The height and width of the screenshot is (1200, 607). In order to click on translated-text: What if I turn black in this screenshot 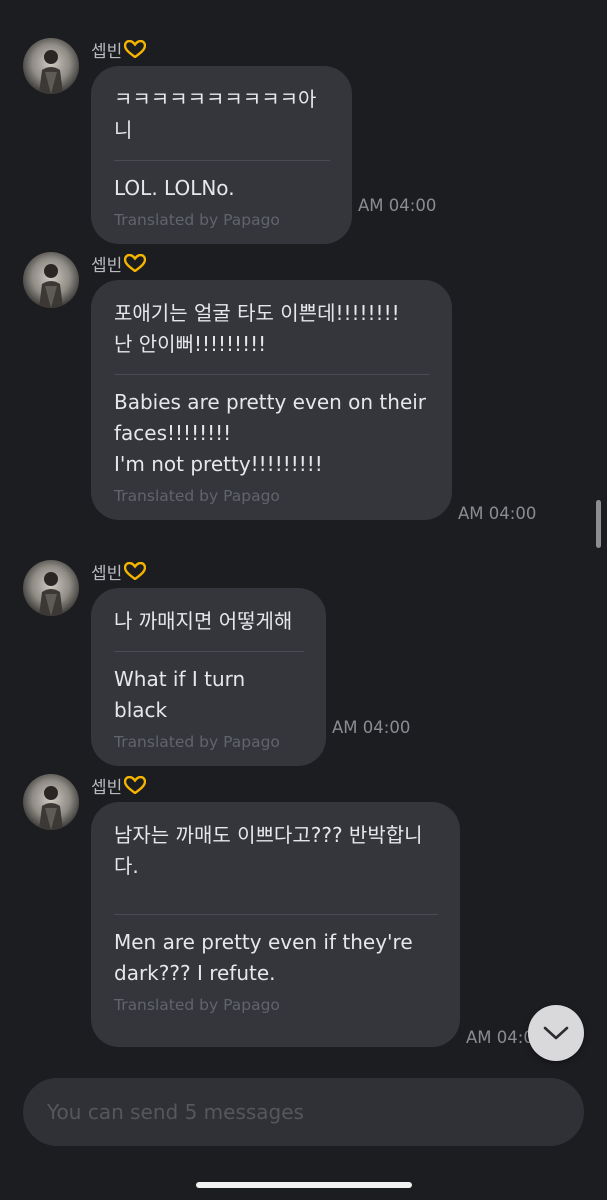, I will do `click(180, 694)`.